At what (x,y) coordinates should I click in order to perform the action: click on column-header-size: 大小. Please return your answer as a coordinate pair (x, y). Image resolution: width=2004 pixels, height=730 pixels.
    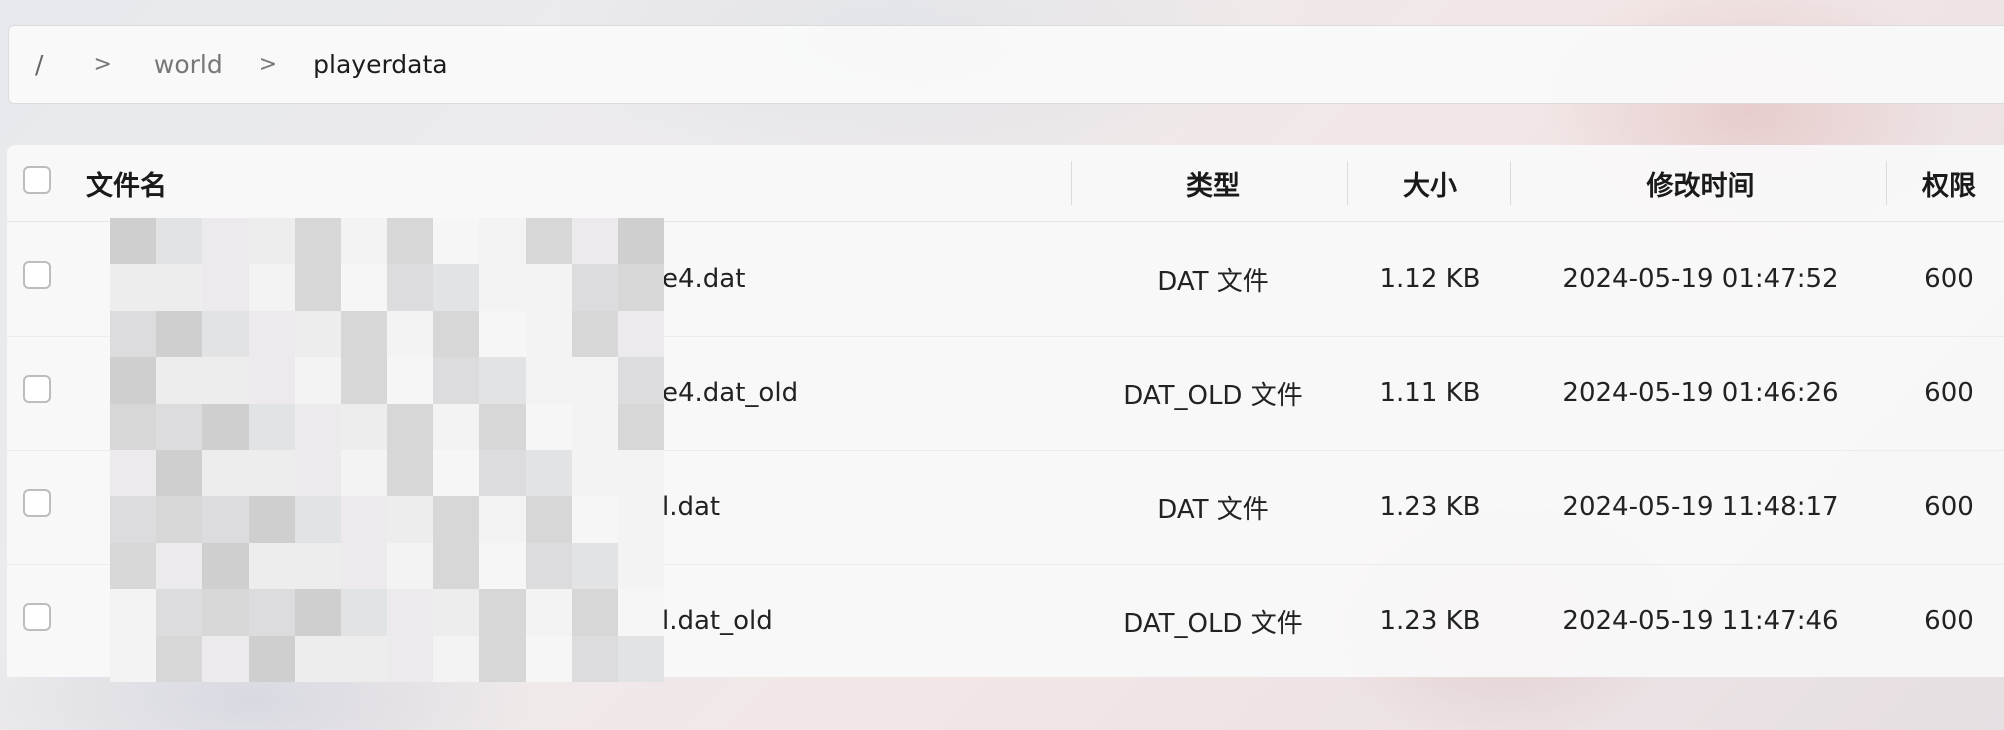
    Looking at the image, I should click on (1430, 183).